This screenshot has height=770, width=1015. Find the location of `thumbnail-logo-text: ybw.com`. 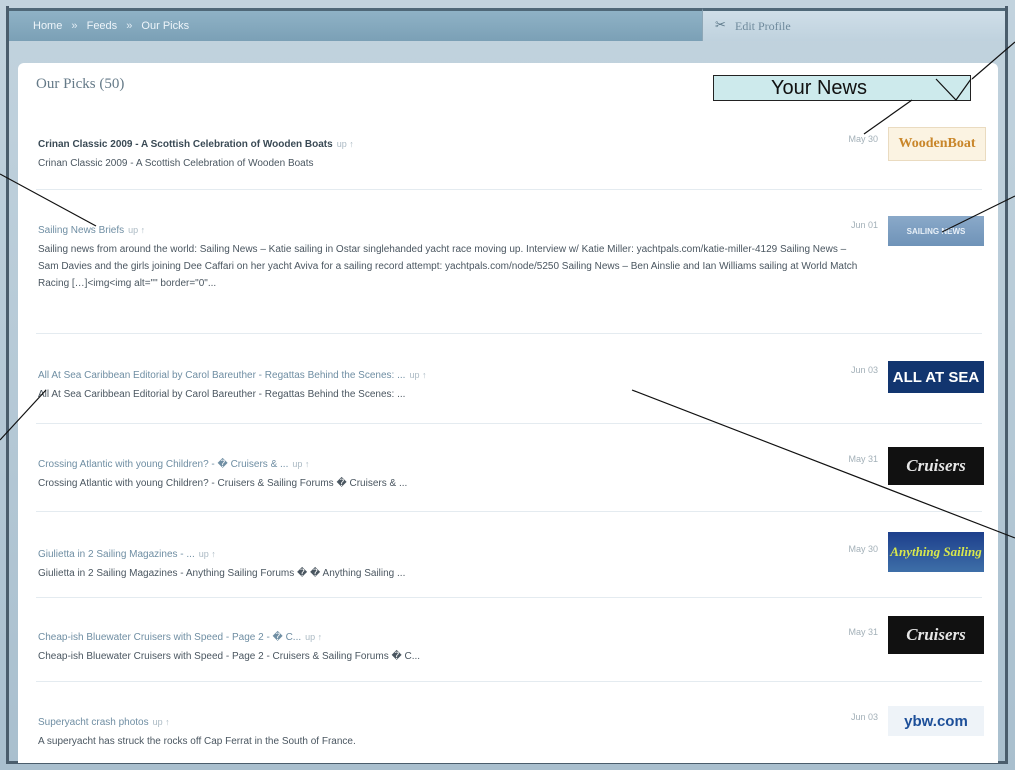

thumbnail-logo-text: ybw.com is located at coordinates (936, 721).